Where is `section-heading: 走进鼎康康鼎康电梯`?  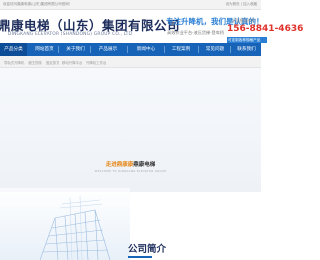 section-heading: 走进鼎康康鼎康电梯 is located at coordinates (130, 164).